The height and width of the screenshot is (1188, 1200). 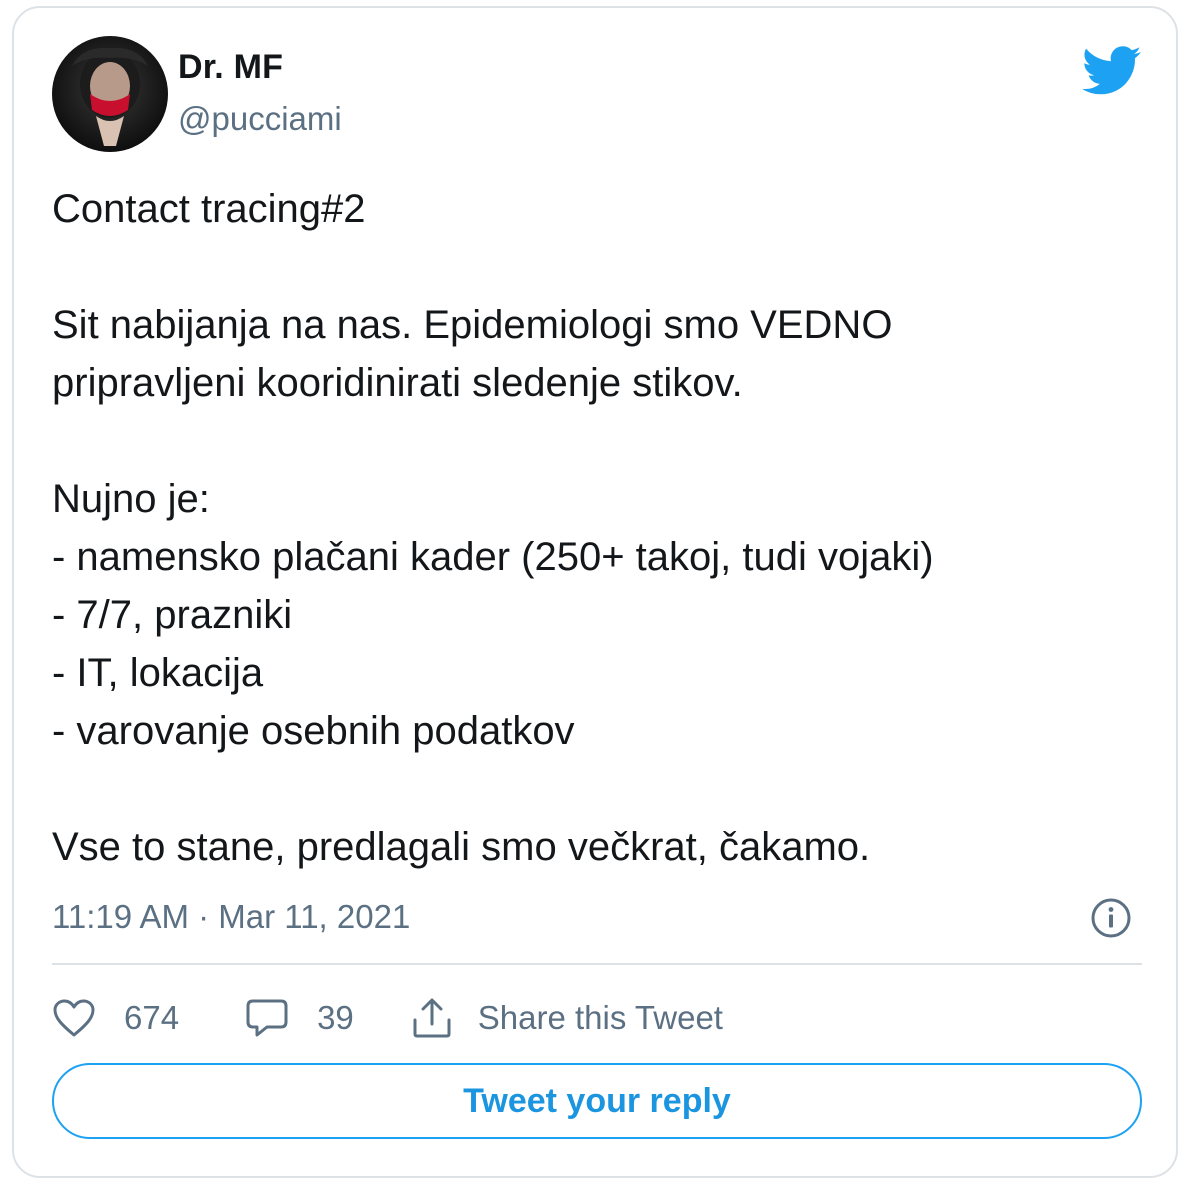 What do you see at coordinates (597, 1101) in the screenshot?
I see `tweet-your-reply-button: Tweet your reply` at bounding box center [597, 1101].